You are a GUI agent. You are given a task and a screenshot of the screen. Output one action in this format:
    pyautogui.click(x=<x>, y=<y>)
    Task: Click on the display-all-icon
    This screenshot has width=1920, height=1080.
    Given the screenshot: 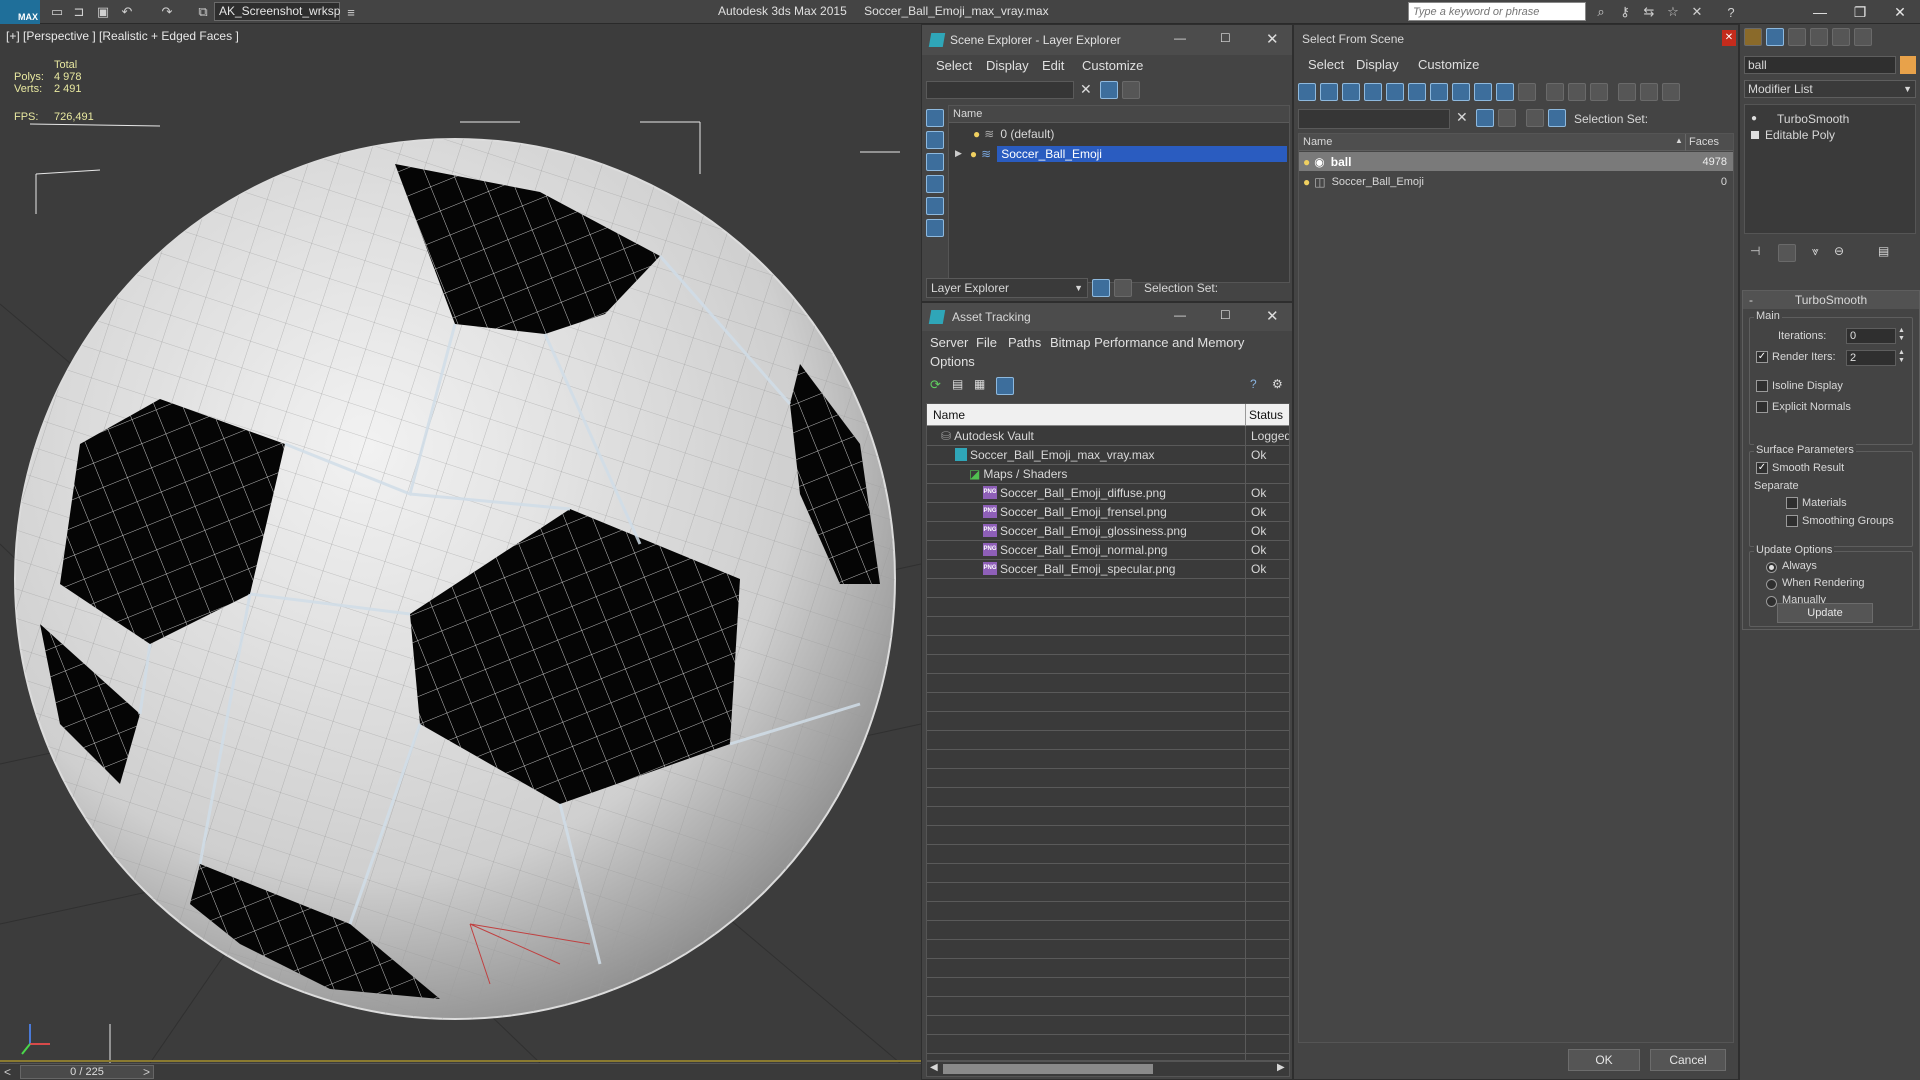 What is the action you would take?
    pyautogui.click(x=935, y=140)
    